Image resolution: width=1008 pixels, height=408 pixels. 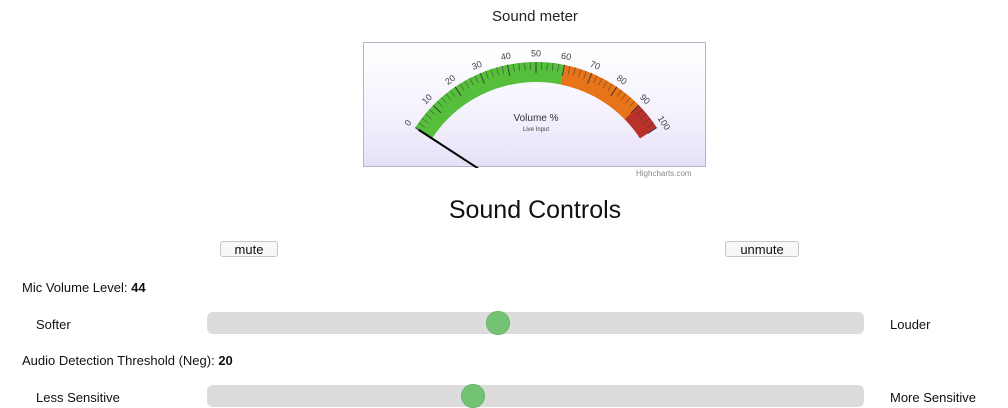 What do you see at coordinates (504, 210) in the screenshot?
I see `sound-controls-title: Sound Controls` at bounding box center [504, 210].